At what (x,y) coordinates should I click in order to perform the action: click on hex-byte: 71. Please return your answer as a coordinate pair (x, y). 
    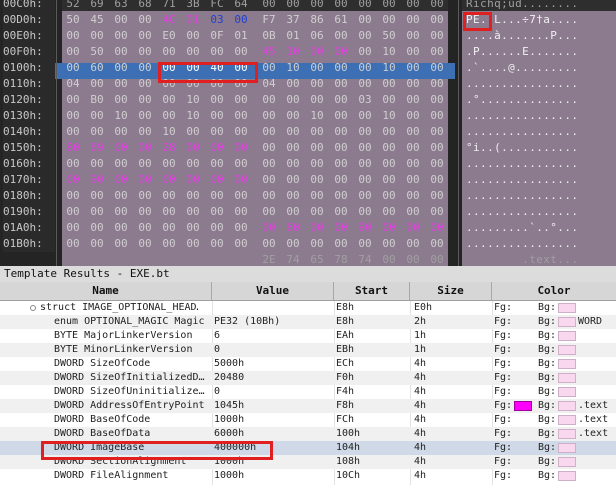
    Looking at the image, I should click on (169, 6).